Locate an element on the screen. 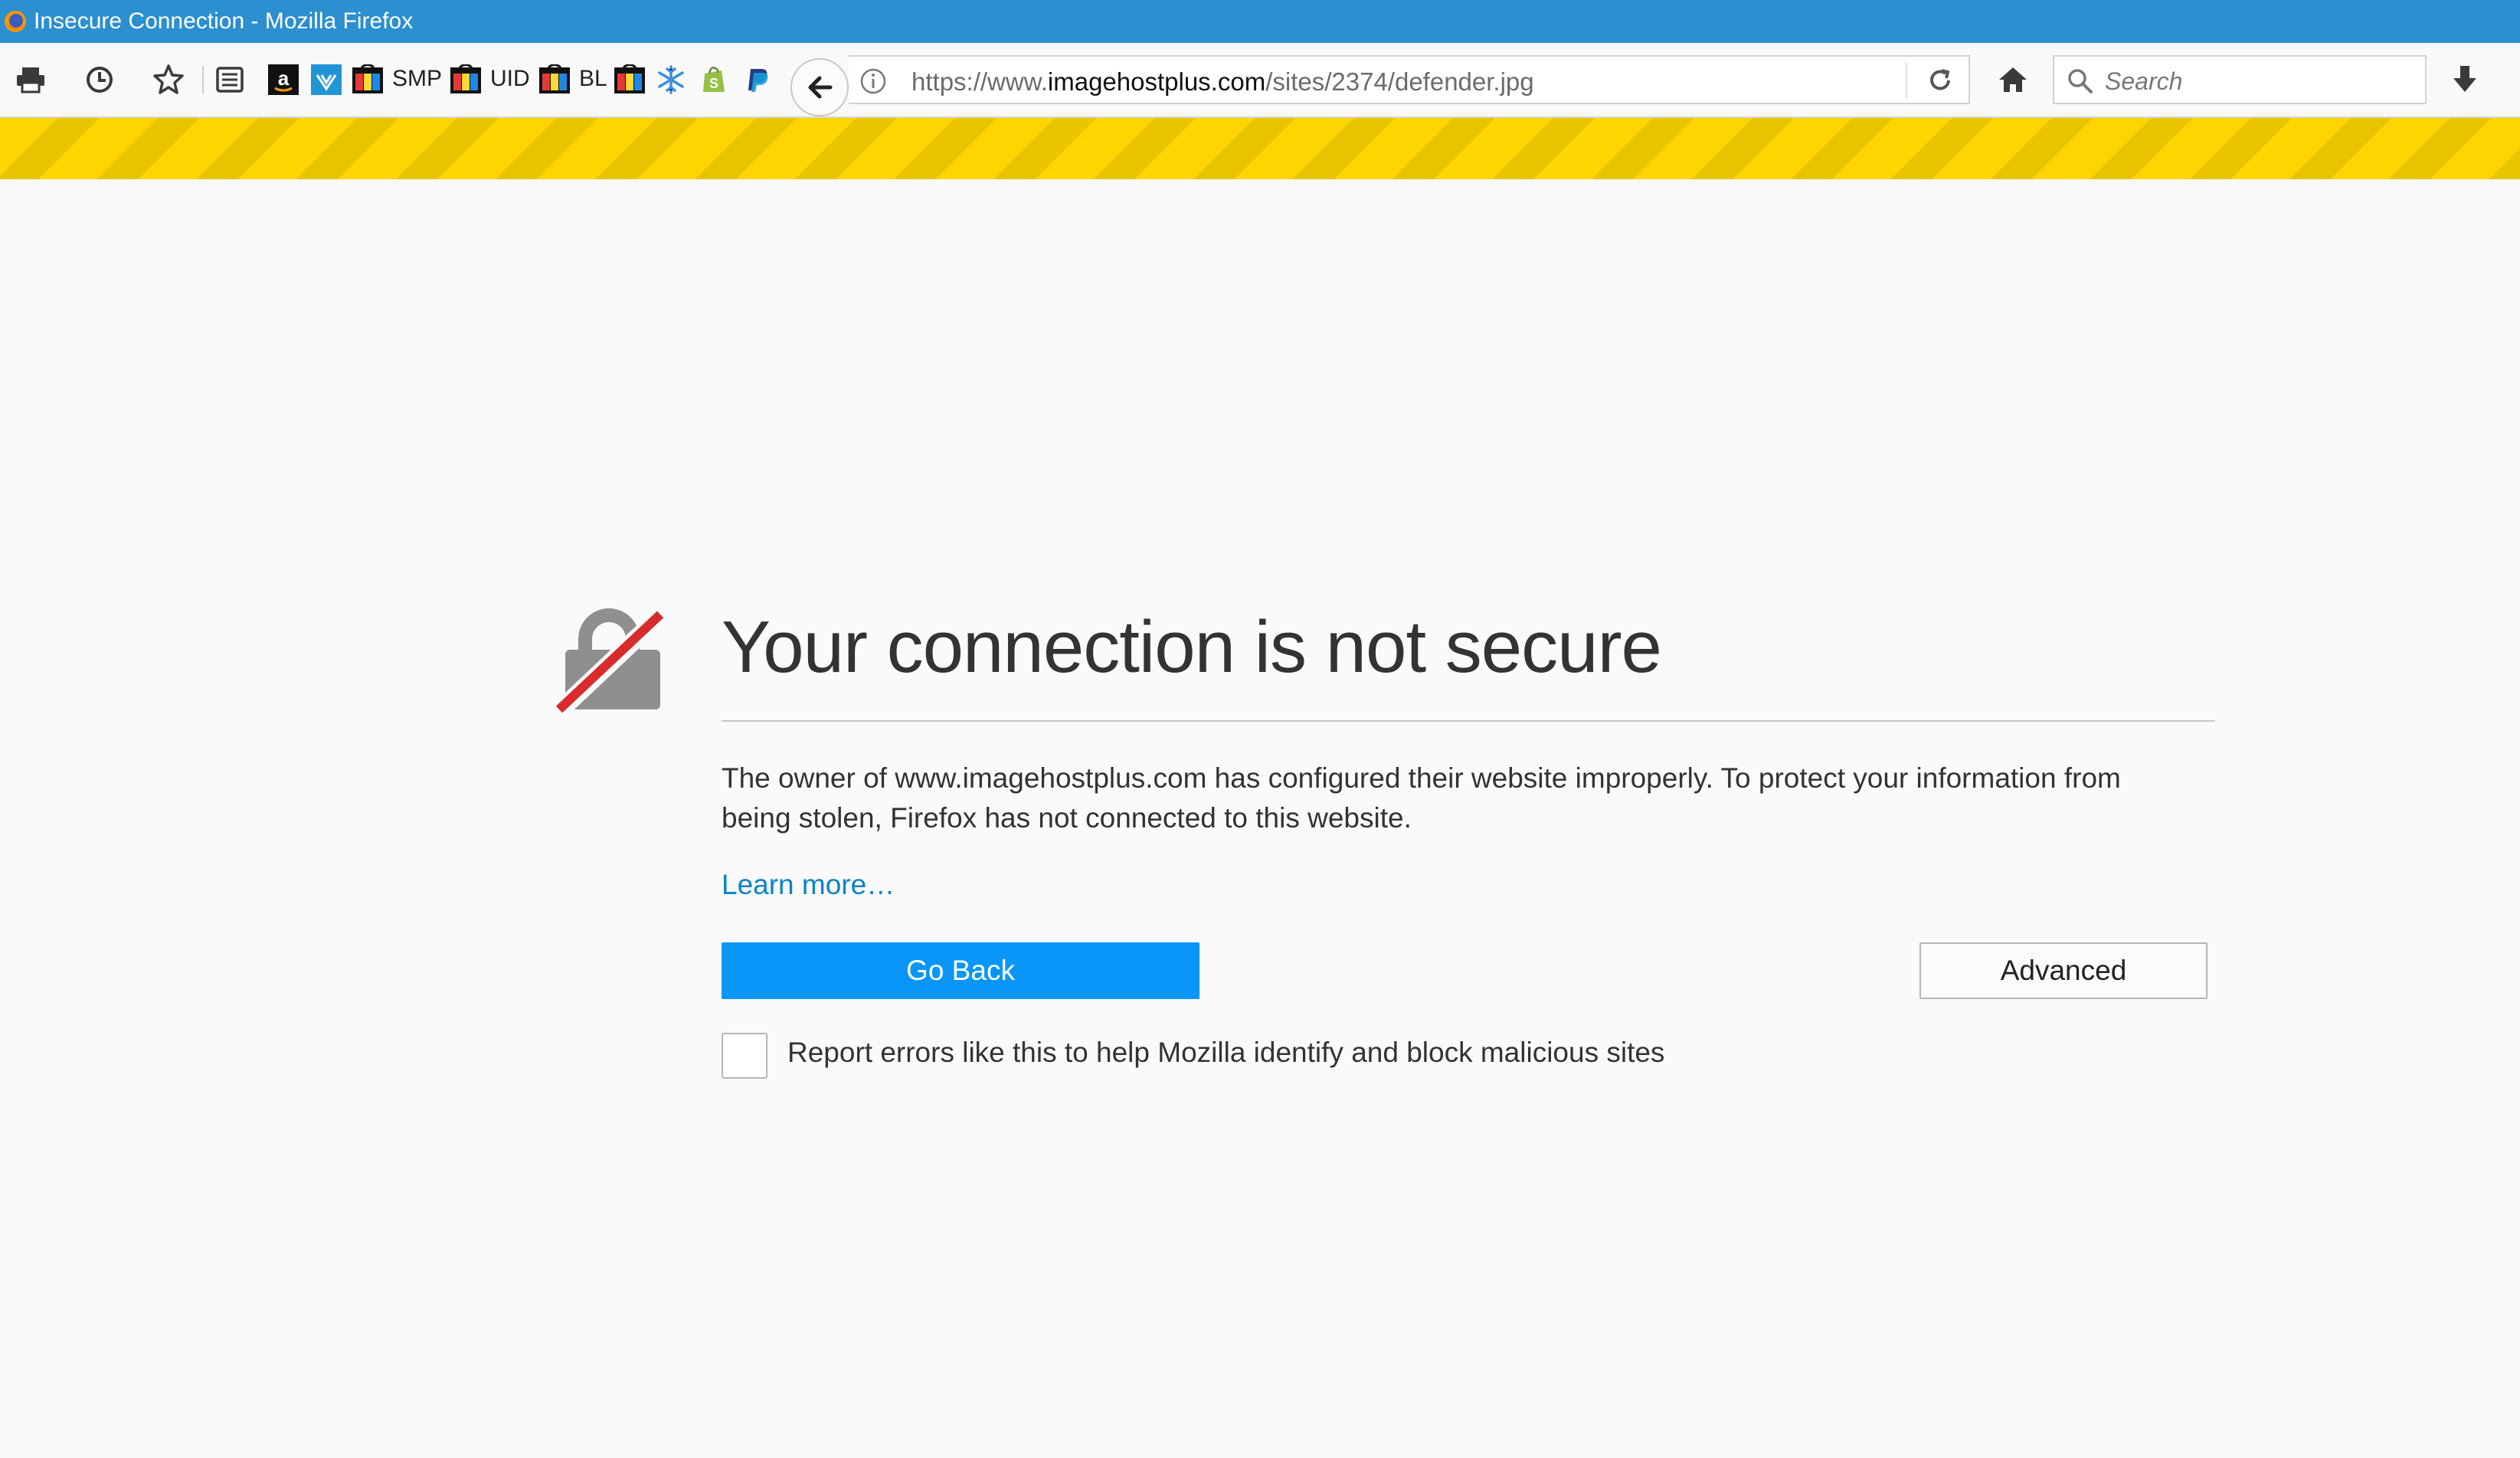 This screenshot has height=1458, width=2520. vine-icon is located at coordinates (326, 79).